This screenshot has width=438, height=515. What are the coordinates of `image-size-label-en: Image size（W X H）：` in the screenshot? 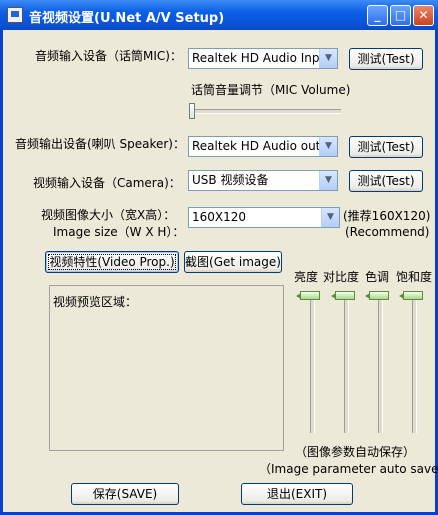 It's located at (119, 232).